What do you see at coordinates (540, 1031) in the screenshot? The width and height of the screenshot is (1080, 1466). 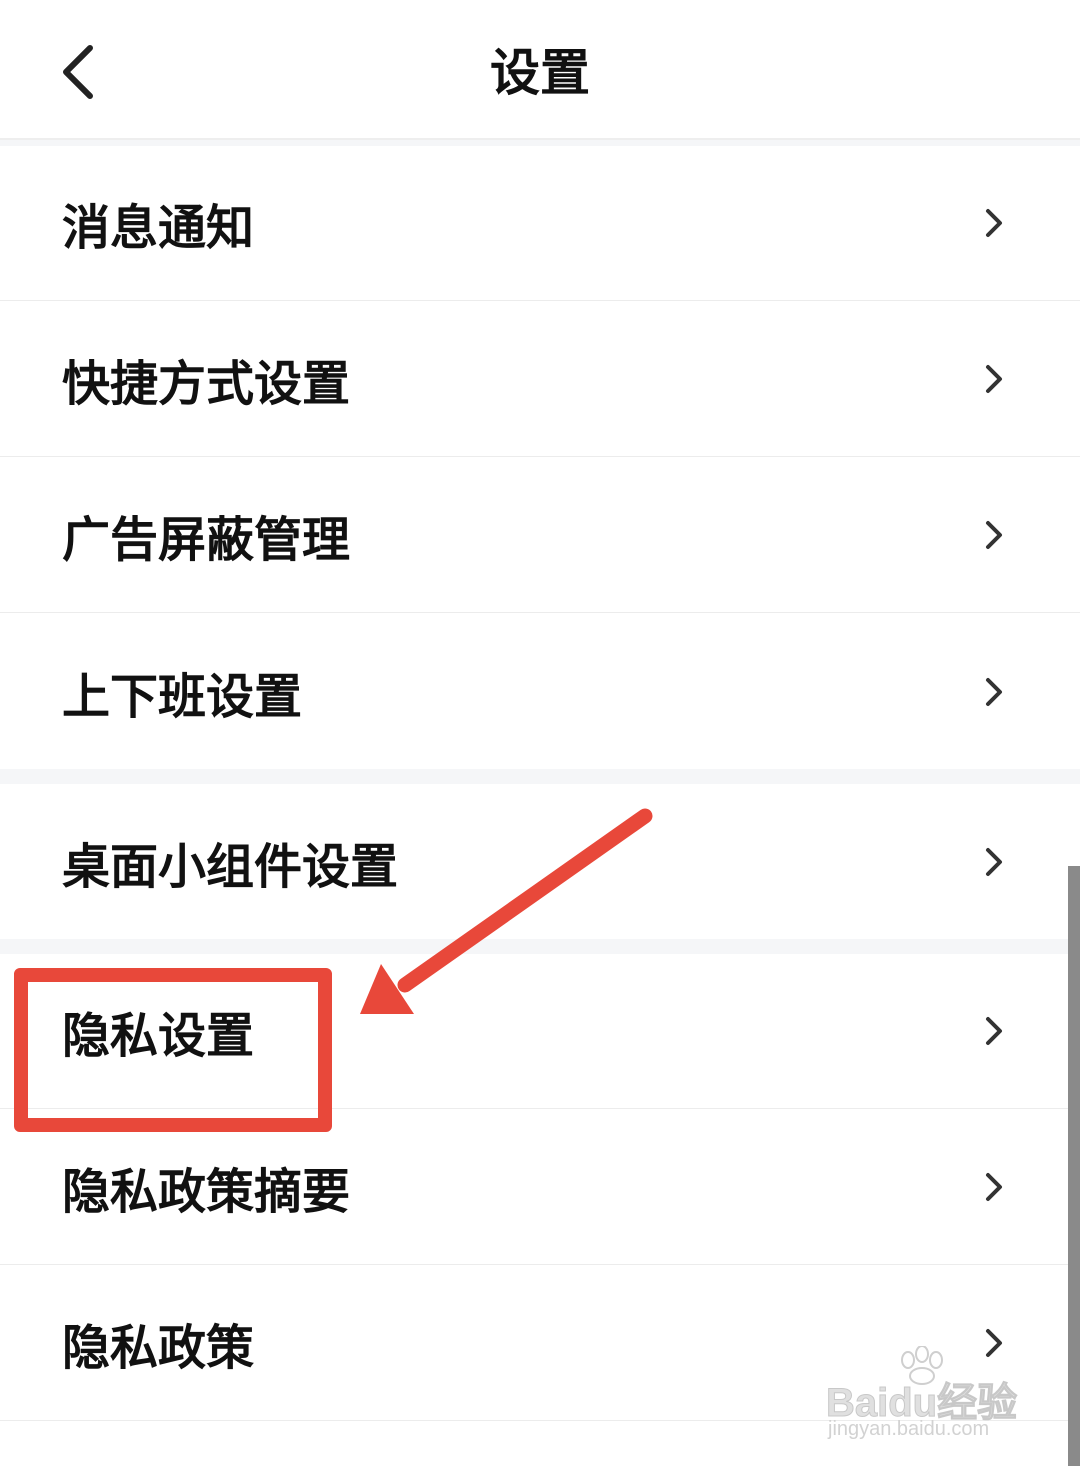 I see `settings-item-privacy-settings: 隐私设置` at bounding box center [540, 1031].